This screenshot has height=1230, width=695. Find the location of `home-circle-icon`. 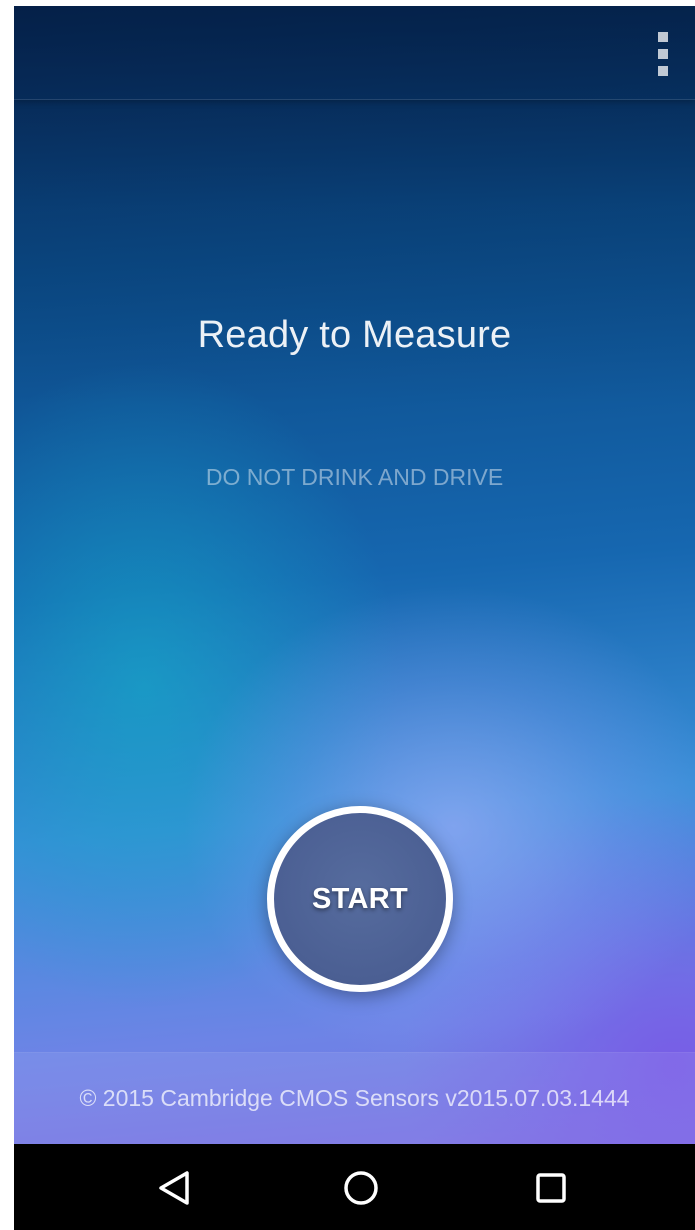

home-circle-icon is located at coordinates (361, 1188).